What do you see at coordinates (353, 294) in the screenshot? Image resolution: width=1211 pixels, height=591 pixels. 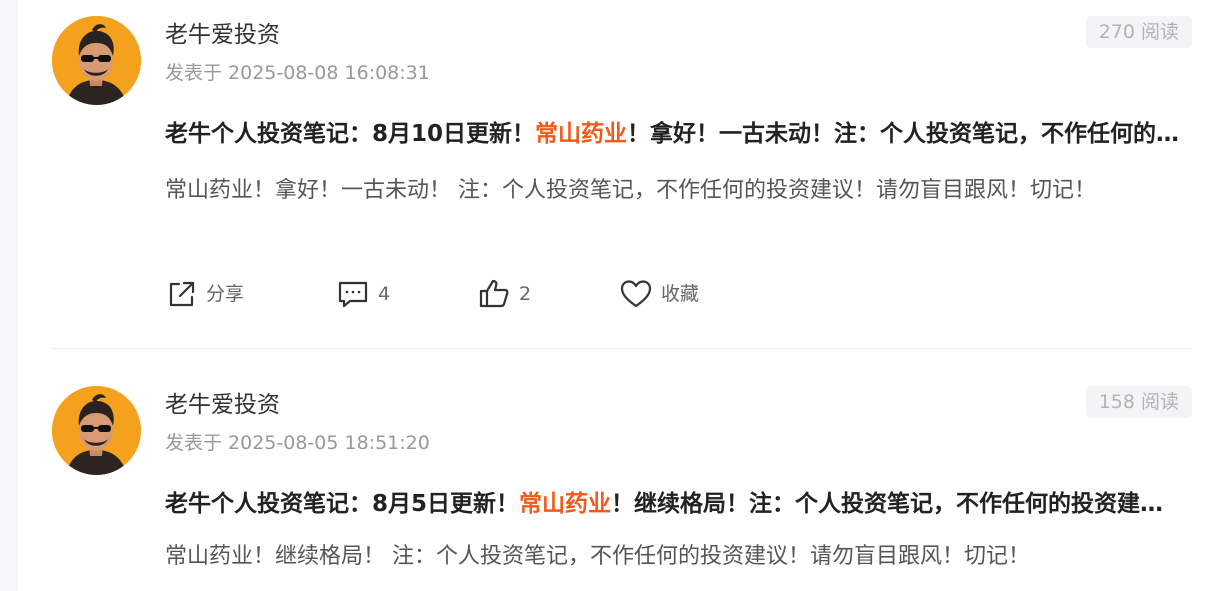 I see `comment-icon` at bounding box center [353, 294].